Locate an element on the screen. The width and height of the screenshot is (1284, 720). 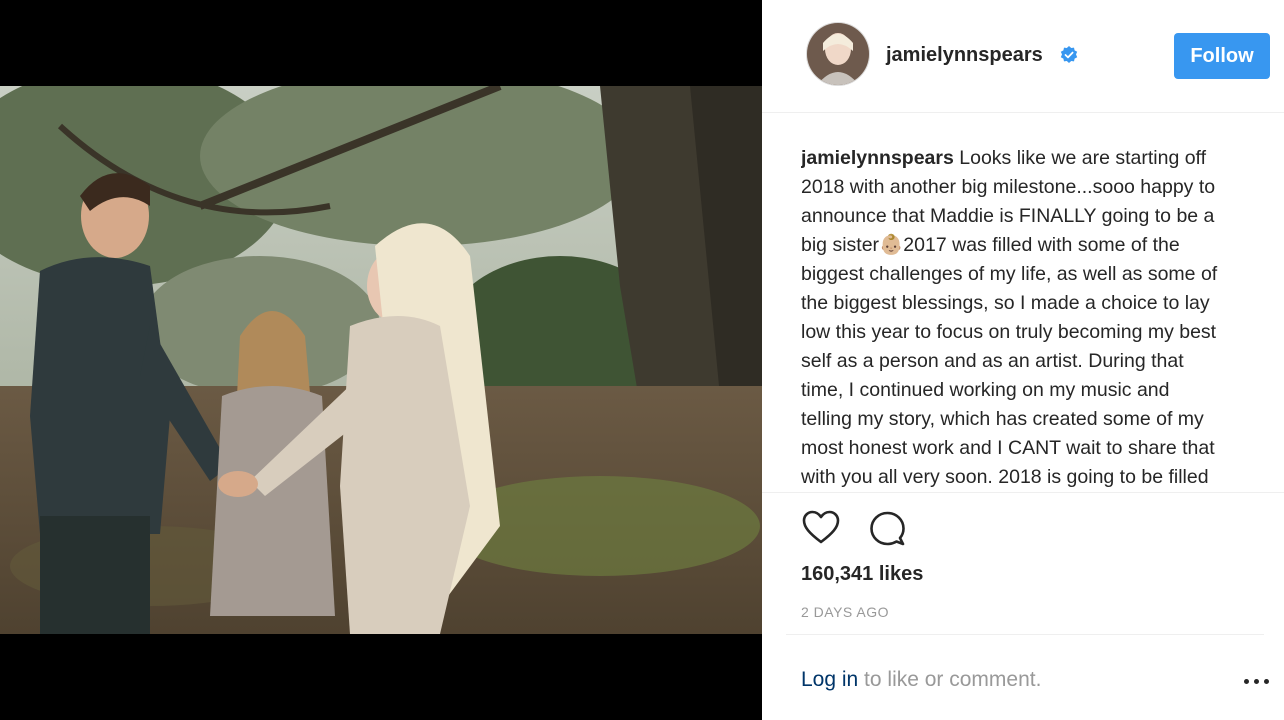
post-header: jamielynnspears Follow is located at coordinates (1023, 56).